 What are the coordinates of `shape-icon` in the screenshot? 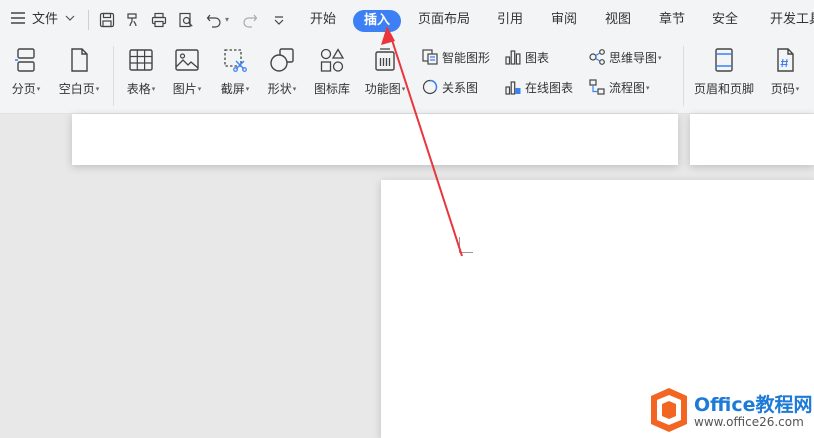 It's located at (282, 60).